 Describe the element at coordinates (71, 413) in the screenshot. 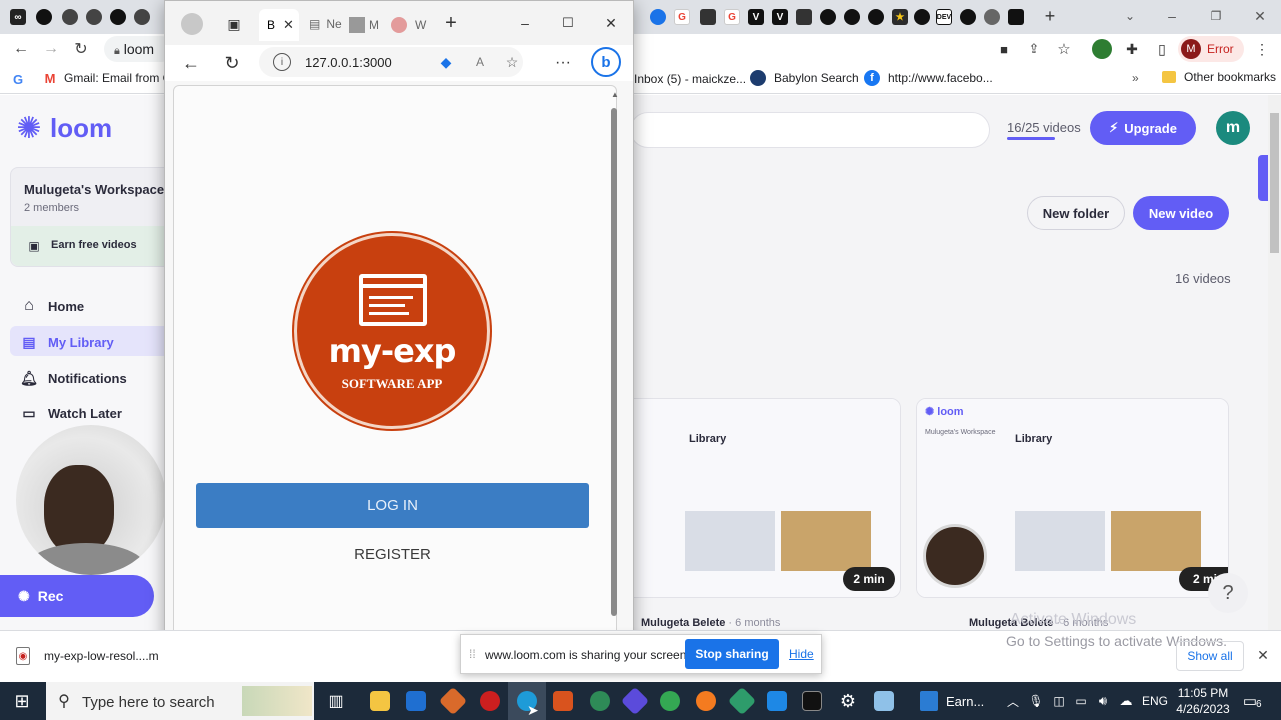

I see `nav-watch-later: ▭ Watch Later` at that location.